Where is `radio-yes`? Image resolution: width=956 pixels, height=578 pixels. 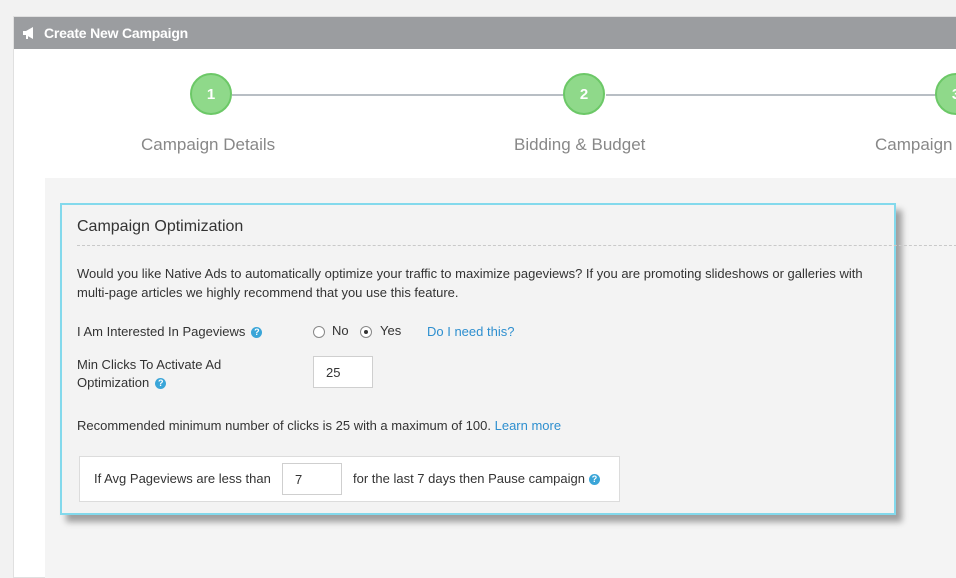 radio-yes is located at coordinates (366, 332).